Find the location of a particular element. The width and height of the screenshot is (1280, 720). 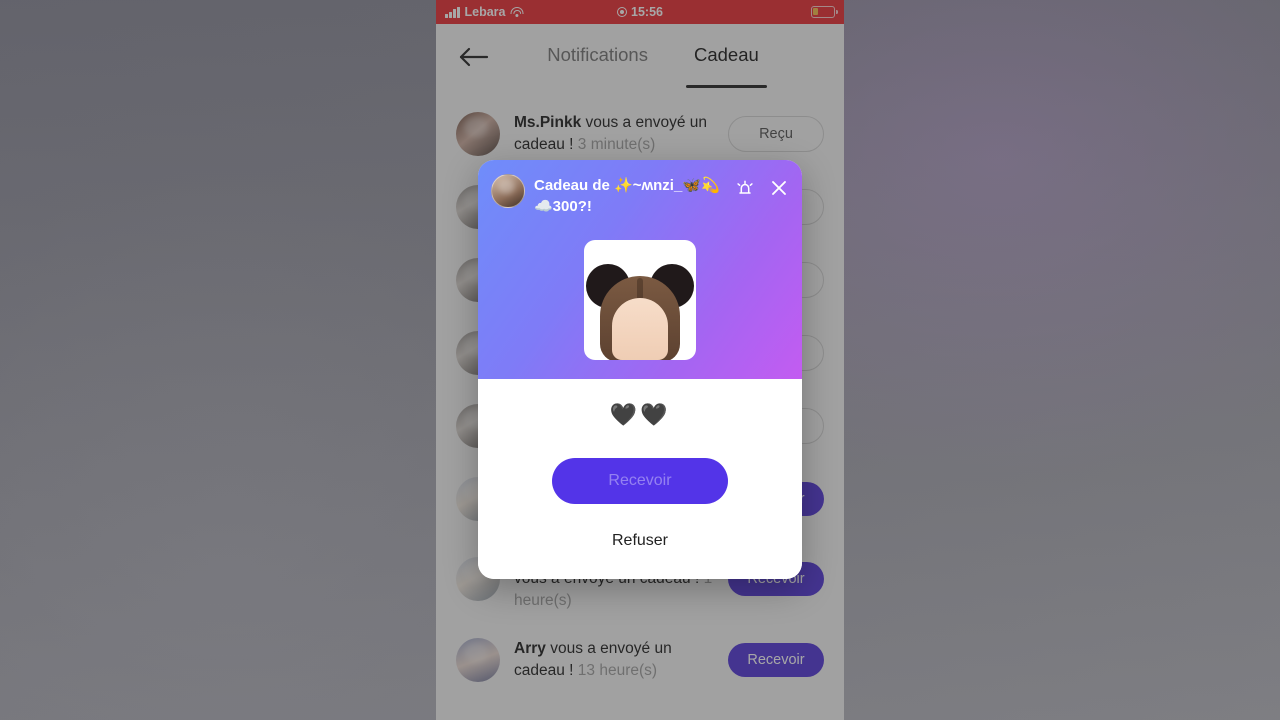

gift-image-wrap is located at coordinates (640, 300).